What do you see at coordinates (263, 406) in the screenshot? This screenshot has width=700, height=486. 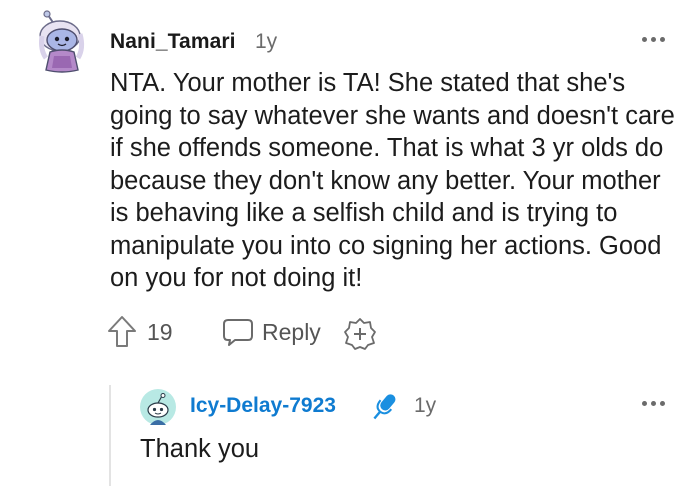 I see `reply-username: Icy-Delay-7923` at bounding box center [263, 406].